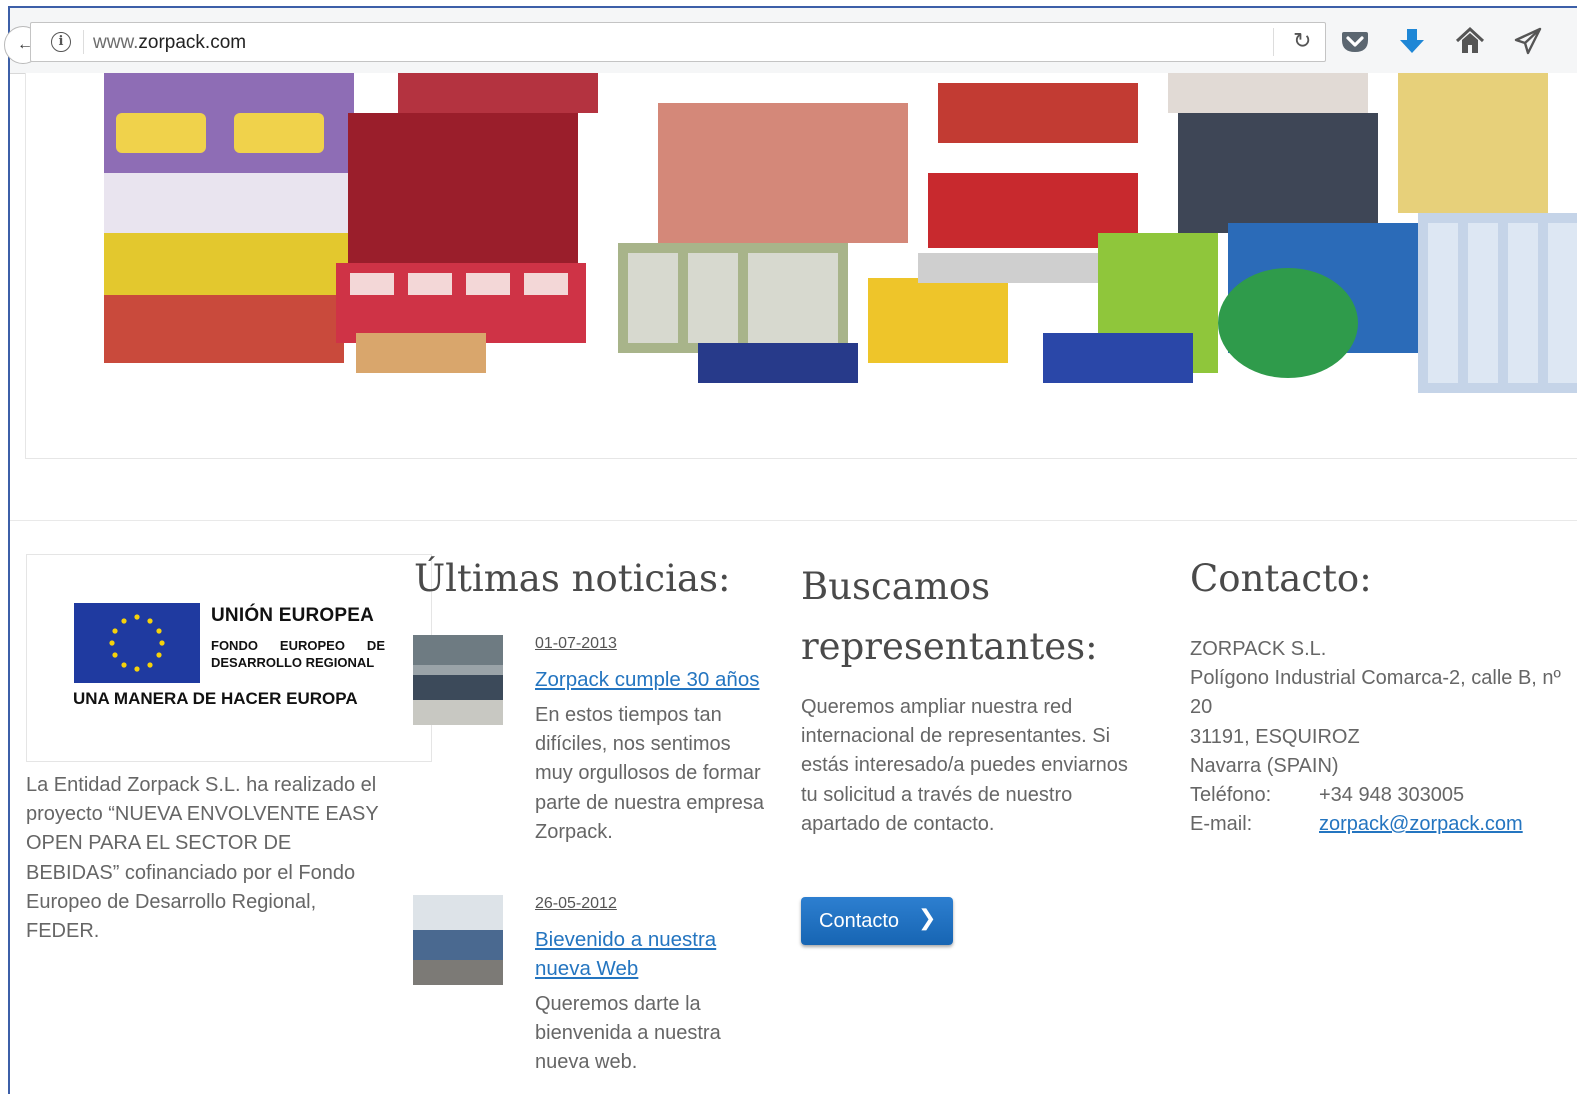 The image size is (1577, 1094). I want to click on url-domain: zorpack.com, so click(192, 42).